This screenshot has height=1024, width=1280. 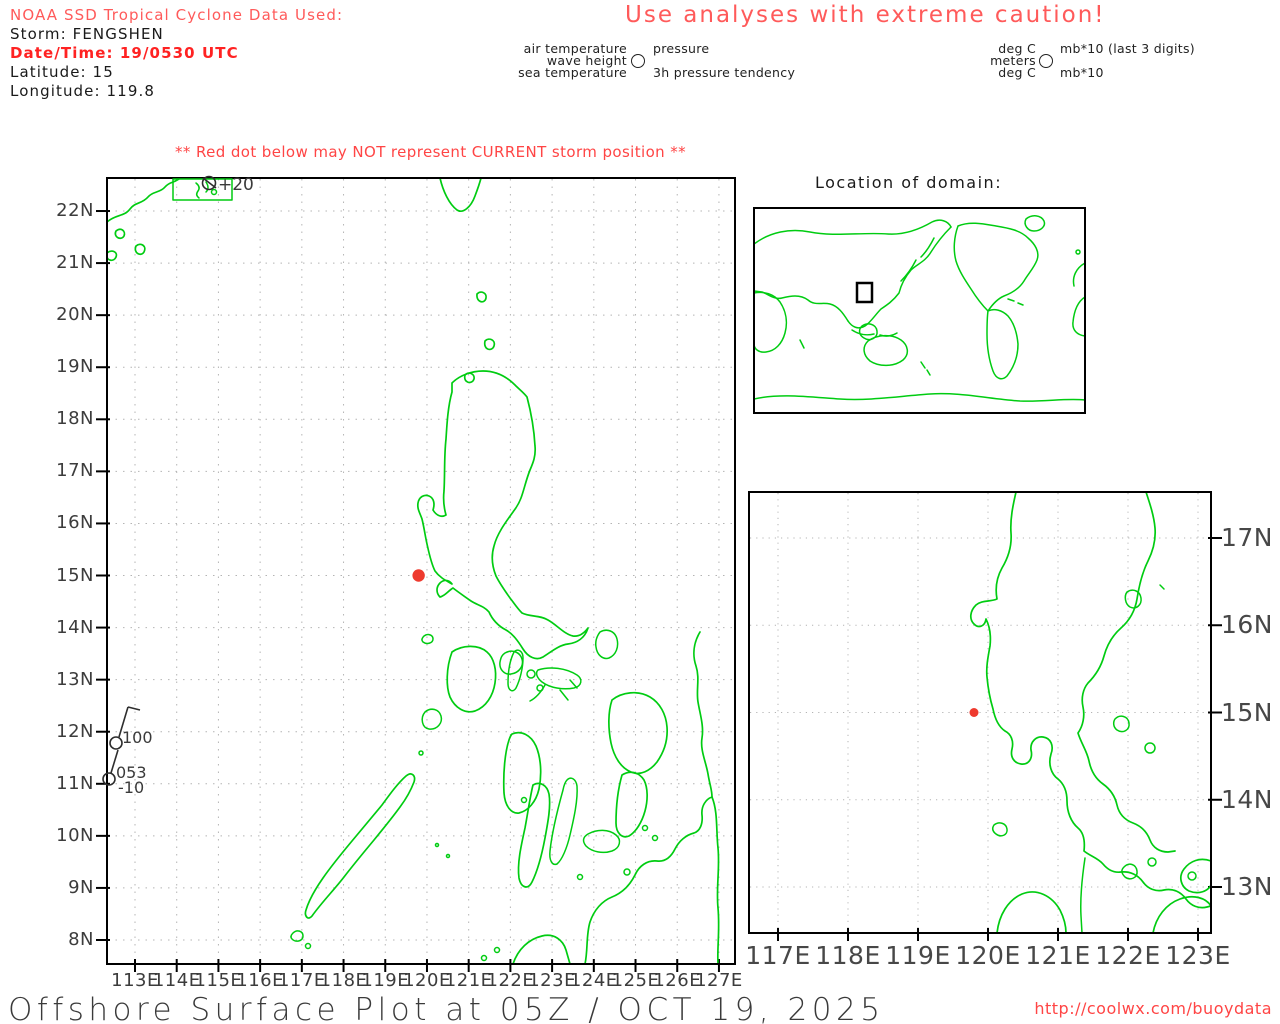 What do you see at coordinates (81, 939) in the screenshot?
I see `axis-tick-label: 8N` at bounding box center [81, 939].